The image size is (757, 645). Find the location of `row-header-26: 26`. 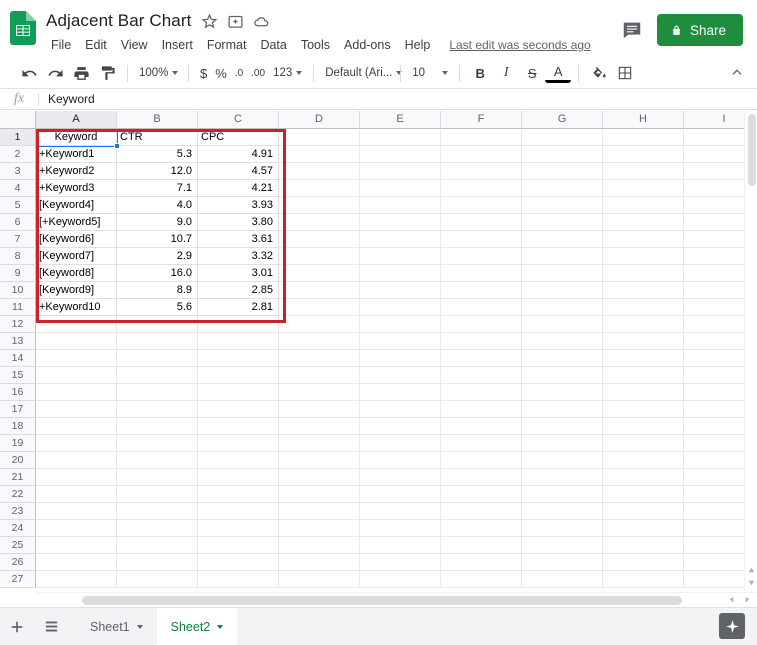

row-header-26: 26 is located at coordinates (18, 562).